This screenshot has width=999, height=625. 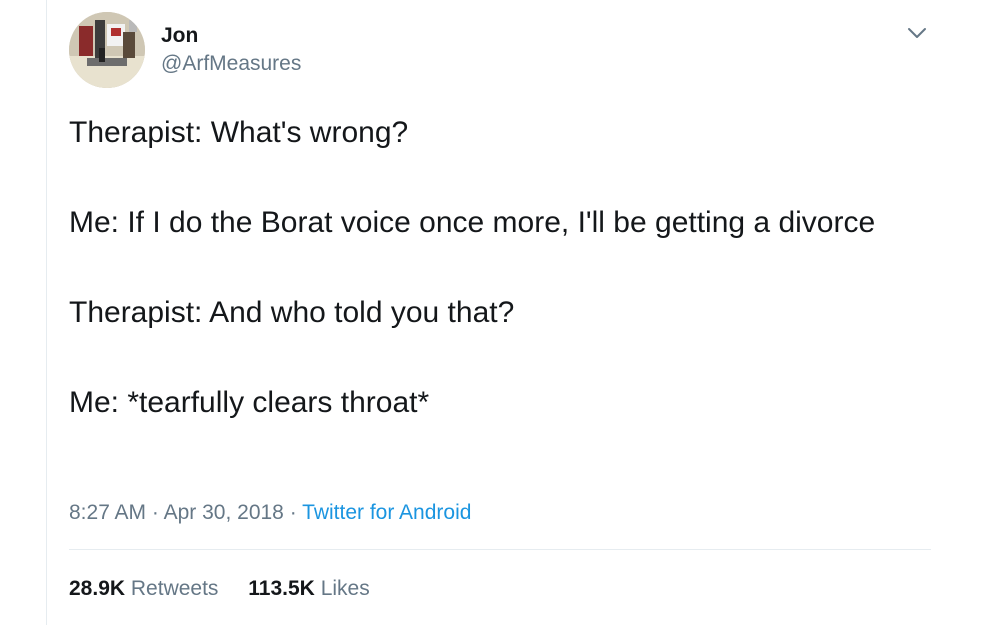 What do you see at coordinates (281, 588) in the screenshot?
I see `likes-count: 113.5K` at bounding box center [281, 588].